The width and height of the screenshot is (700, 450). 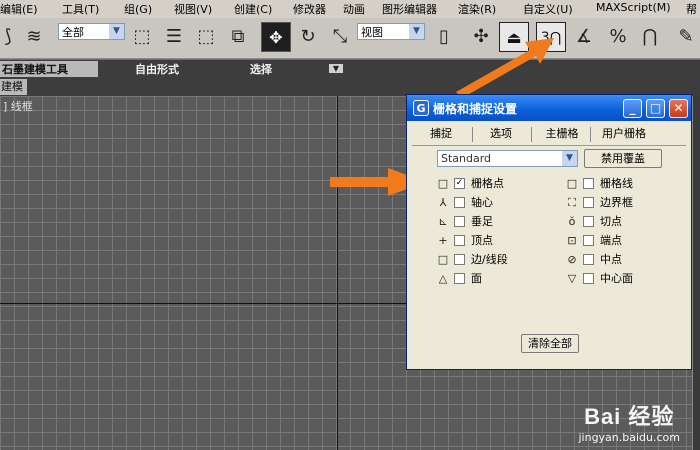 What do you see at coordinates (34, 37) in the screenshot?
I see `unlink-icon: ≋` at bounding box center [34, 37].